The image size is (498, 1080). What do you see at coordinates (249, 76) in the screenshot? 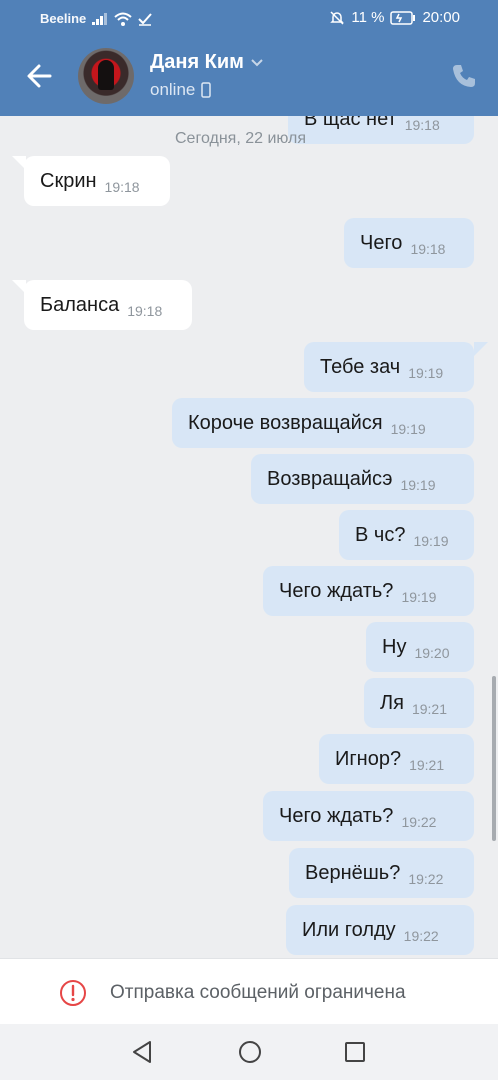
I see `chat-header: Даня Ким online` at bounding box center [249, 76].